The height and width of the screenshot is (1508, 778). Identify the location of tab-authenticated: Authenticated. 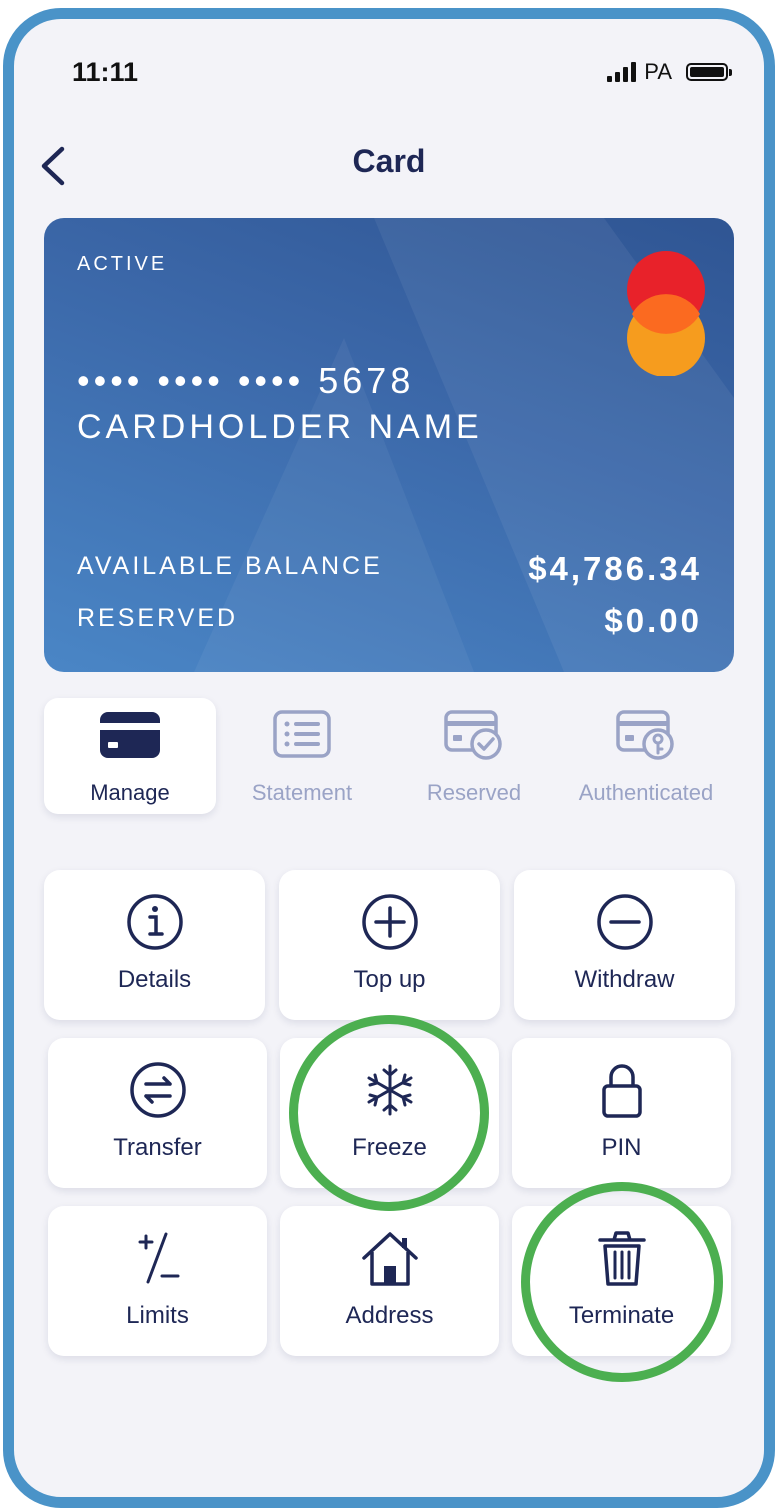
(646, 756).